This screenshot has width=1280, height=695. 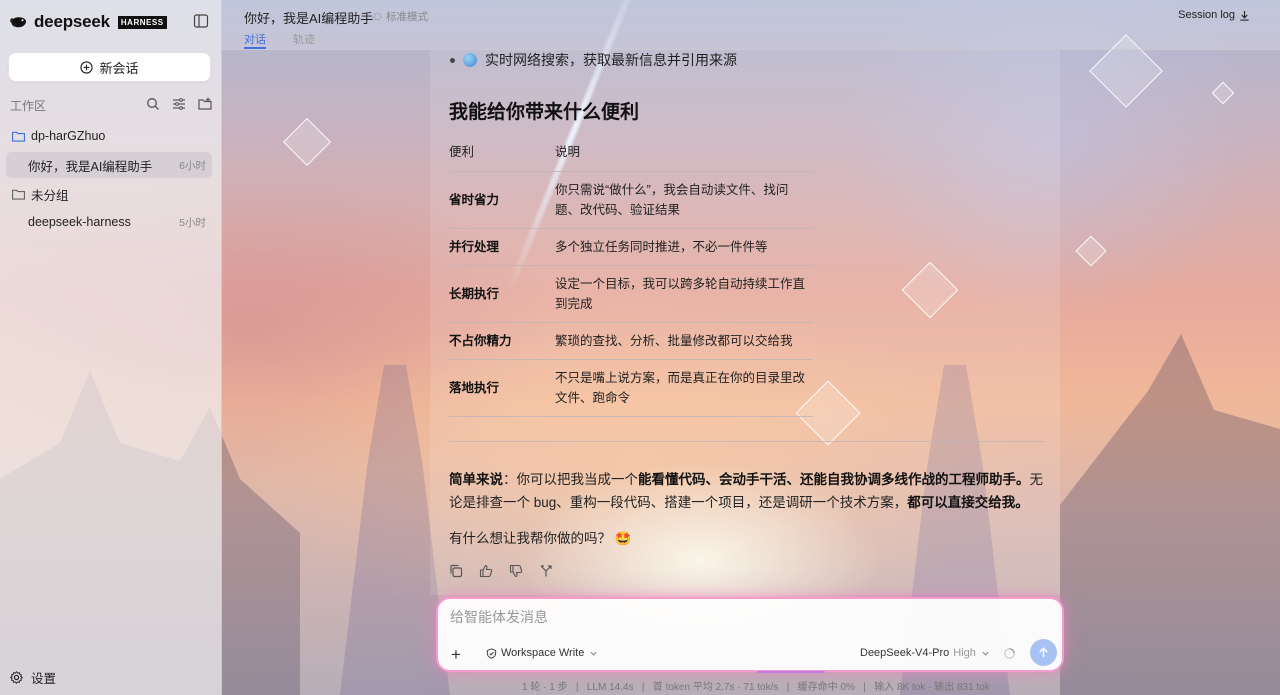 What do you see at coordinates (791, 672) in the screenshot?
I see `progress-indicator` at bounding box center [791, 672].